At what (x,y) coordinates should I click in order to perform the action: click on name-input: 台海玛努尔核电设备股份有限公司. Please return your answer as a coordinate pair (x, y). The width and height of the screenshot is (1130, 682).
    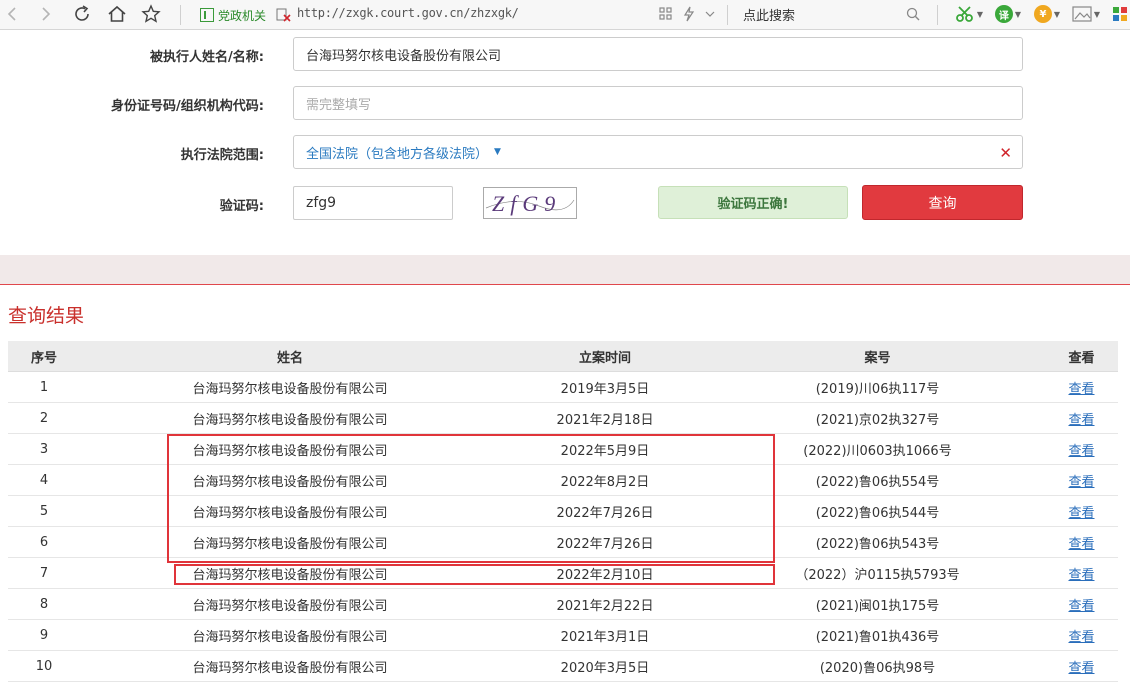
    Looking at the image, I should click on (658, 54).